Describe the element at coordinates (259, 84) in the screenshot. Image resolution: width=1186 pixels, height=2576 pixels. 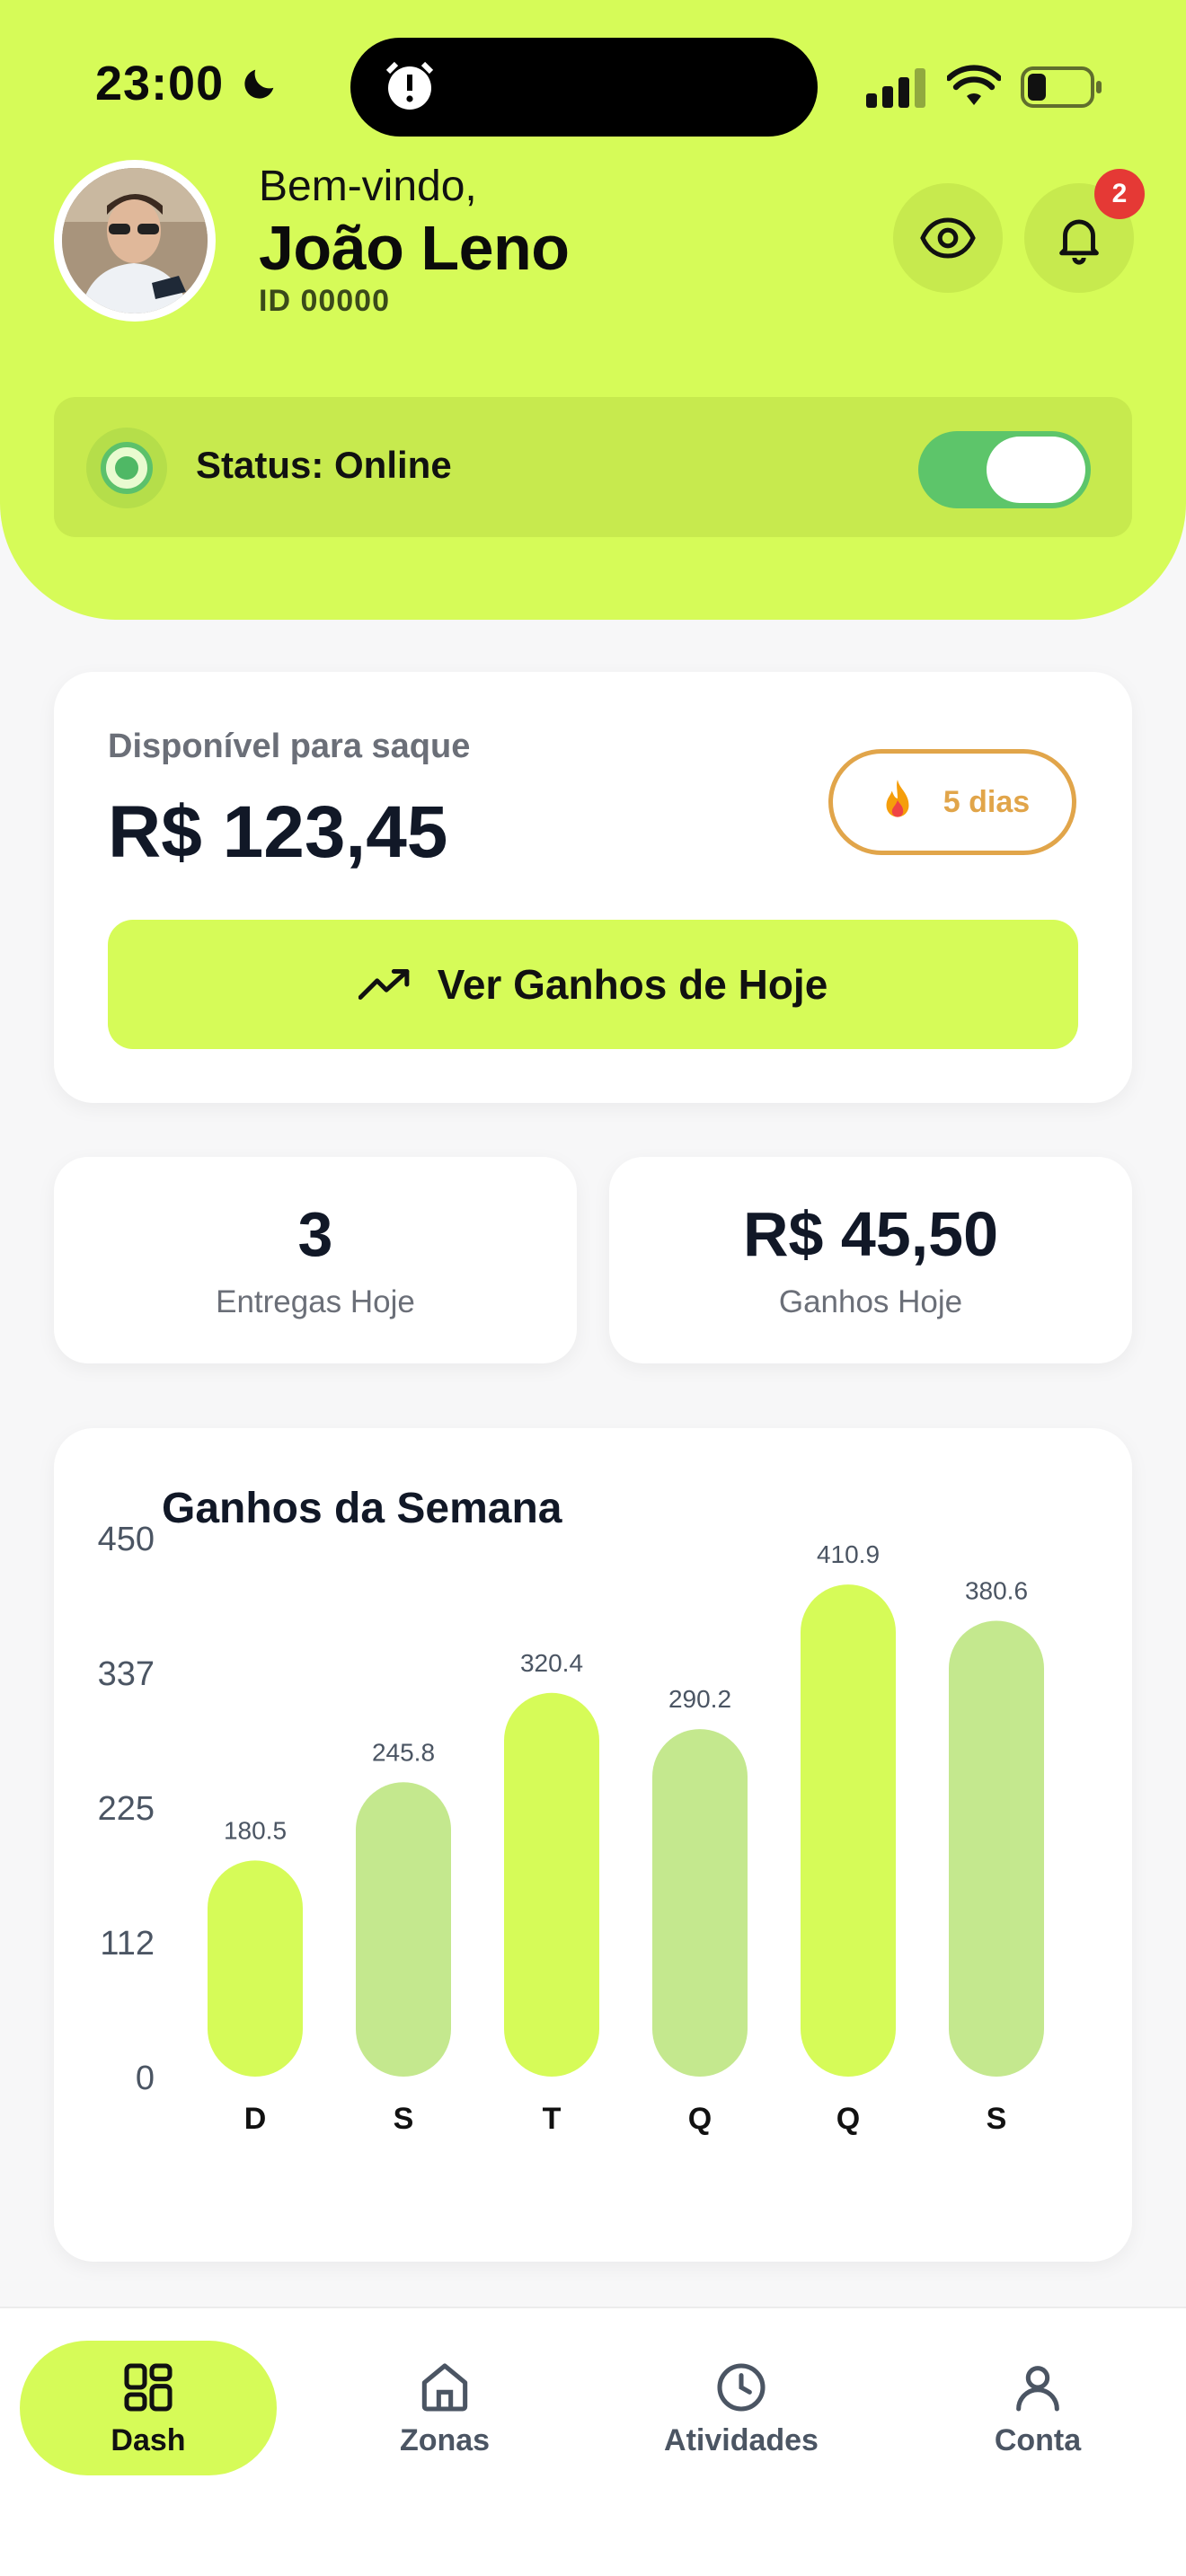
I see `moon-icon` at that location.